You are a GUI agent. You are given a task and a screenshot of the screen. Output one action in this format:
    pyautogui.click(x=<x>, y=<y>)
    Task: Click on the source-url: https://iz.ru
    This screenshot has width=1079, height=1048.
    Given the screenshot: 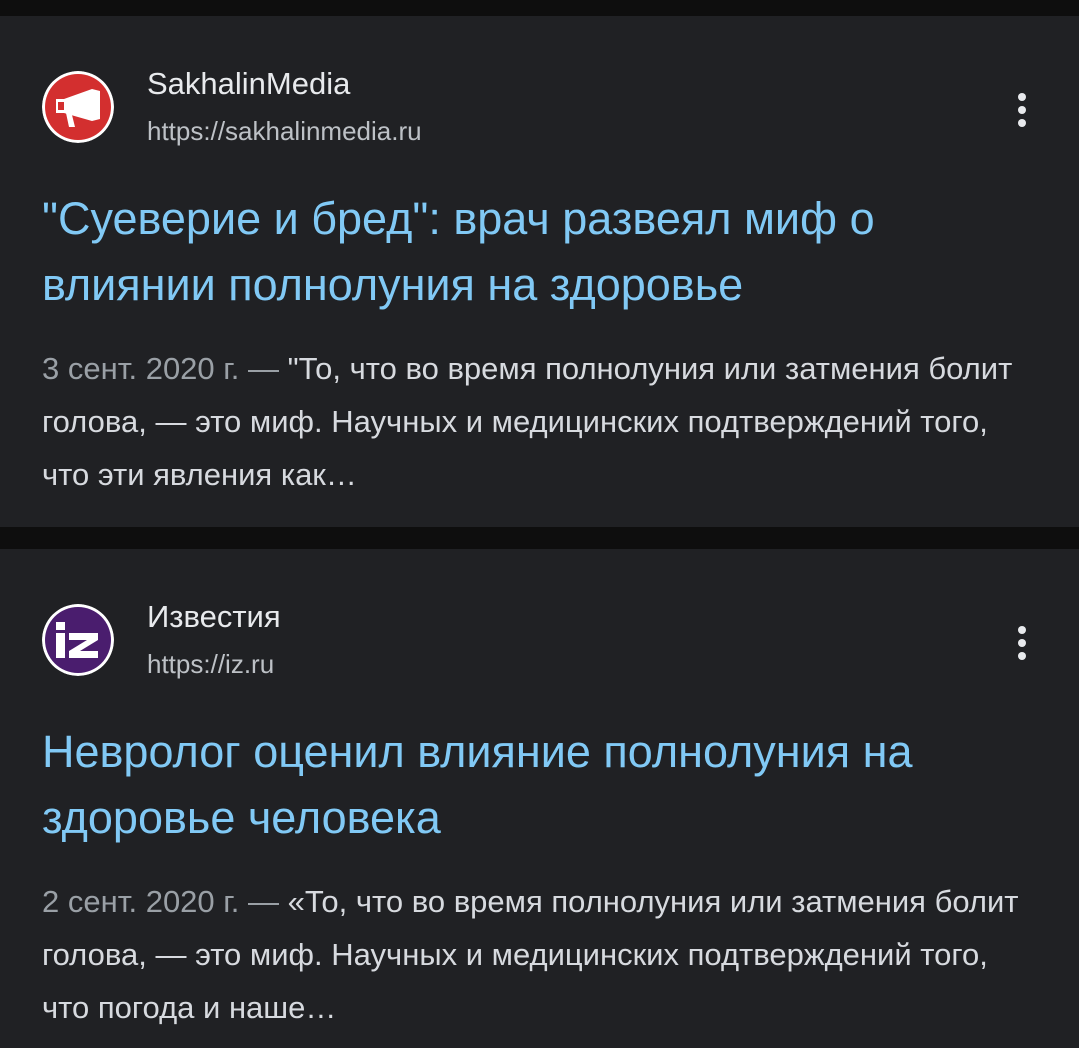 What is the action you would take?
    pyautogui.click(x=211, y=664)
    